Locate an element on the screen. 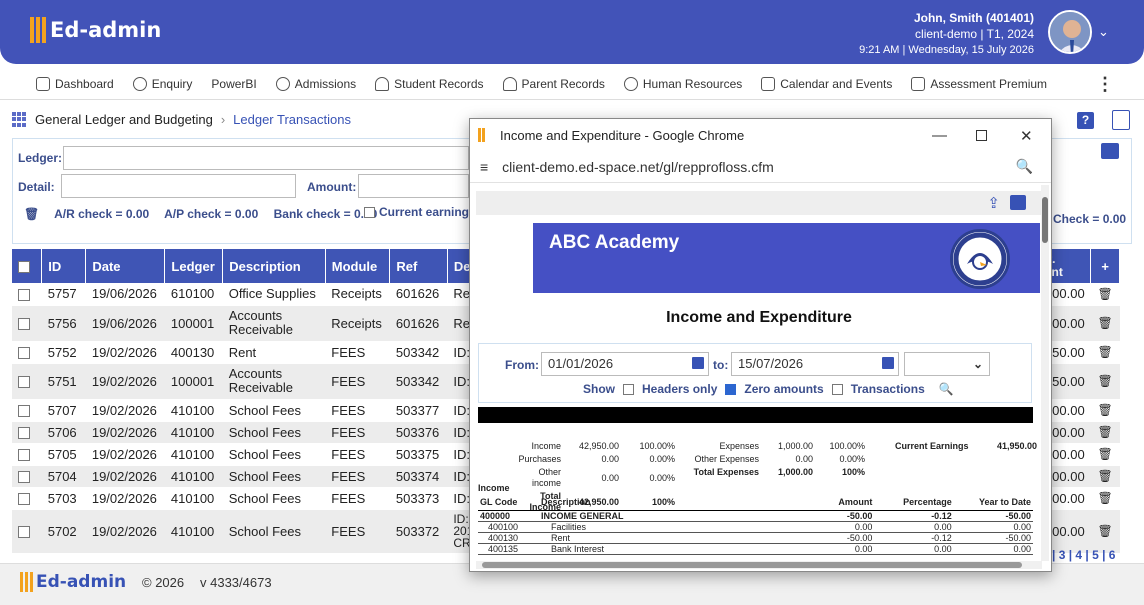 The image size is (1144, 605). nav-enquiry: Enquiry is located at coordinates (162, 83).